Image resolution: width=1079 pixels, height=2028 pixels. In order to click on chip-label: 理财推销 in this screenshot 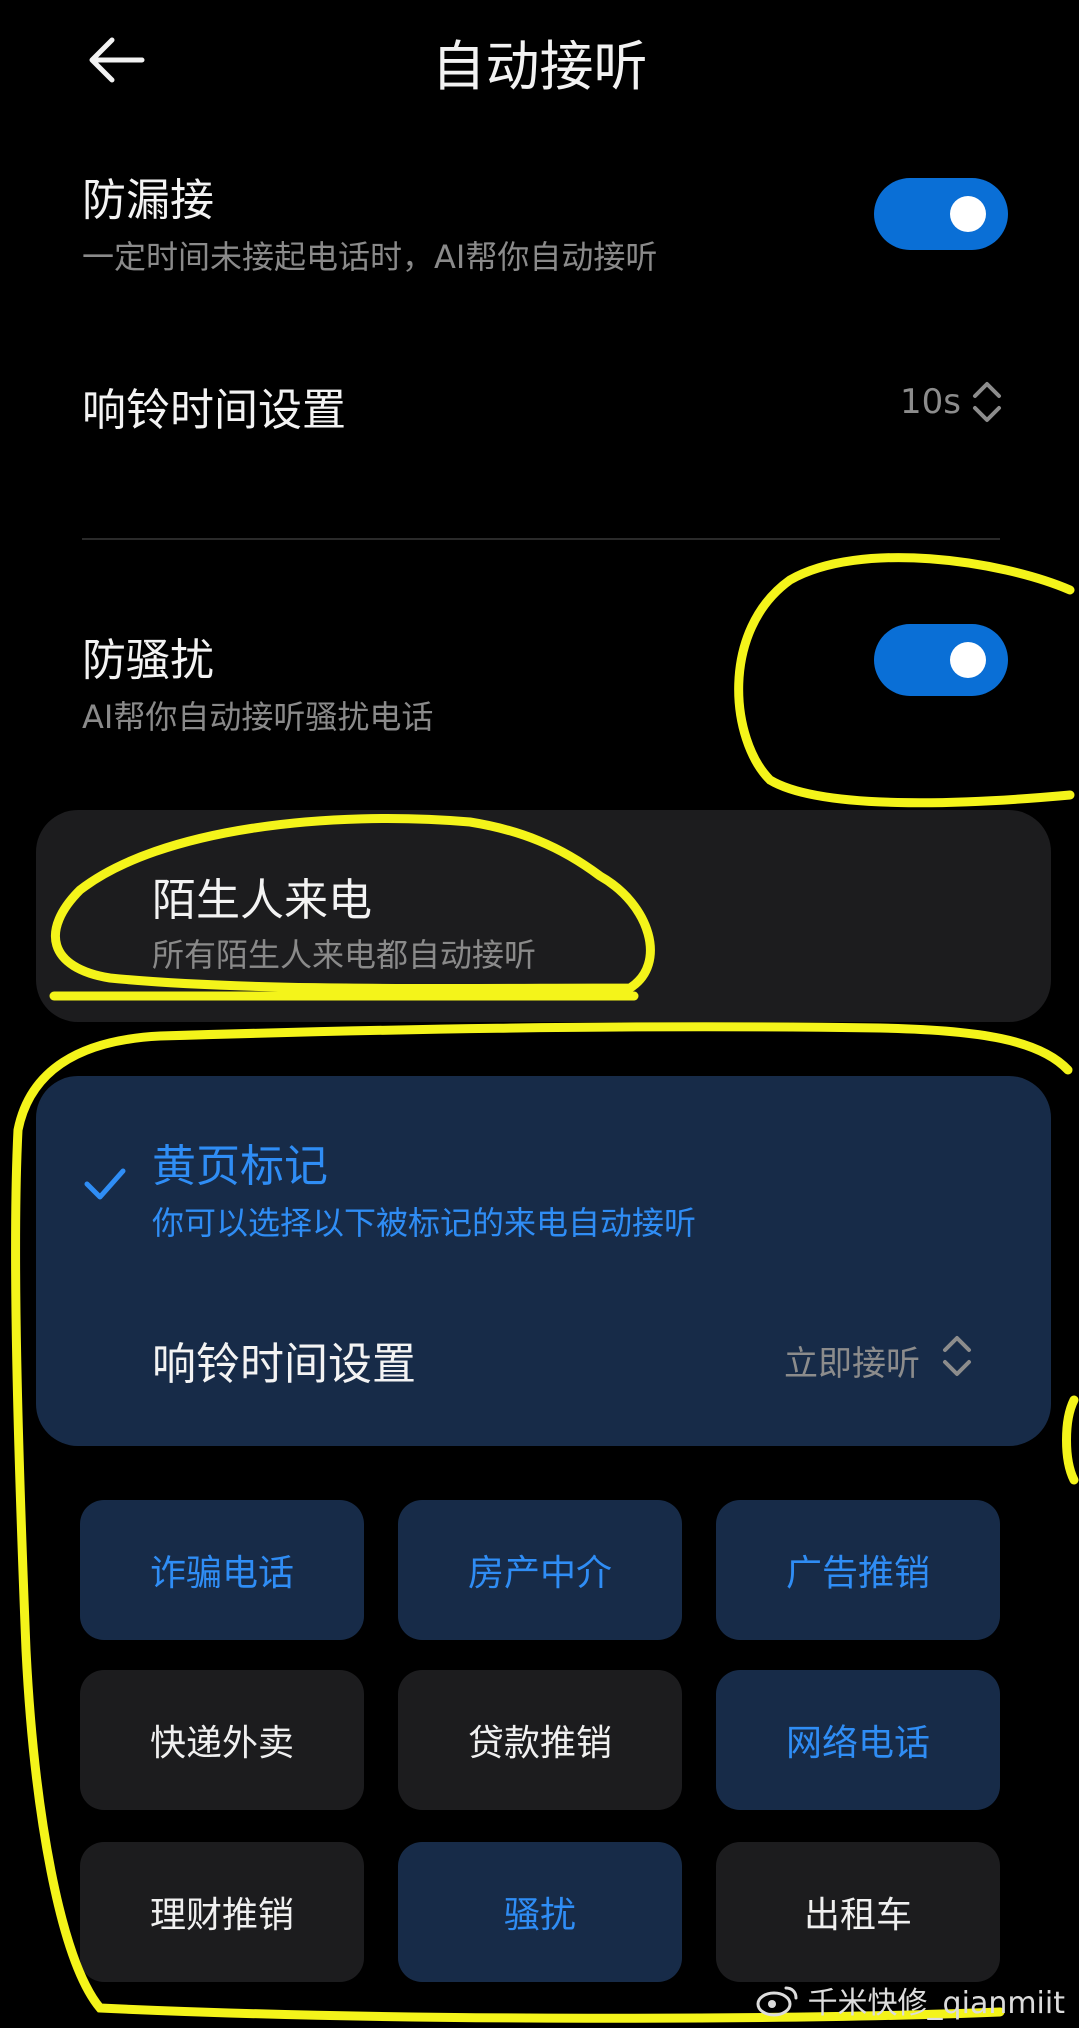, I will do `click(221, 1915)`.